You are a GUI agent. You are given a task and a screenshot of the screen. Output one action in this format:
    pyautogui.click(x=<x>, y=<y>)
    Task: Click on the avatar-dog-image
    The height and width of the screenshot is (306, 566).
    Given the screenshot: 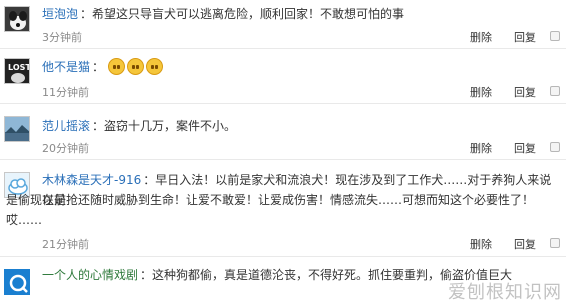 What is the action you would take?
    pyautogui.click(x=17, y=19)
    